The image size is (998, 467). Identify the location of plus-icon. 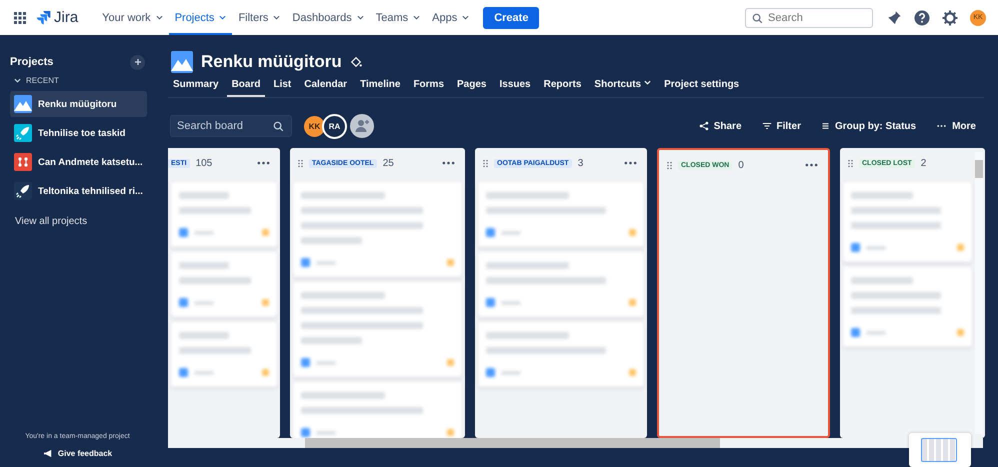
(138, 62).